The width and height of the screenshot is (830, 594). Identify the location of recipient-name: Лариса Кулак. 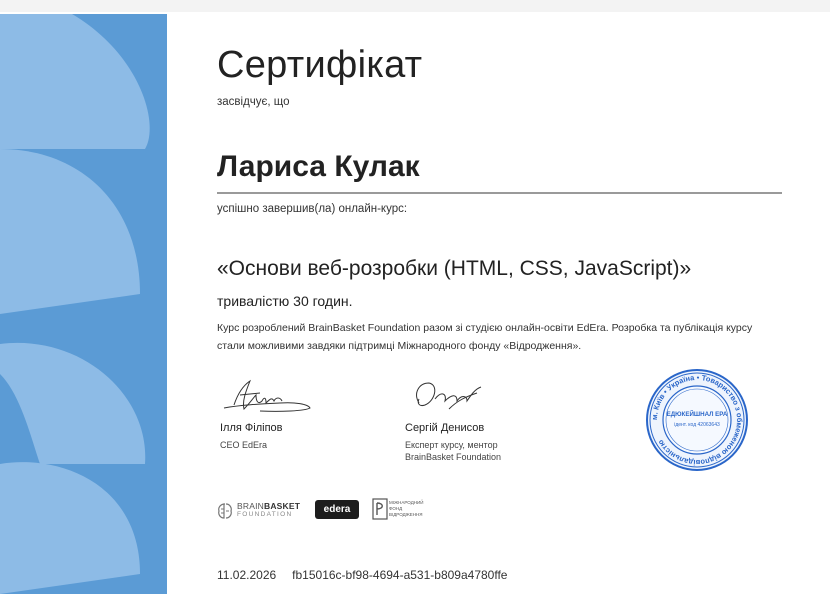
(318, 166).